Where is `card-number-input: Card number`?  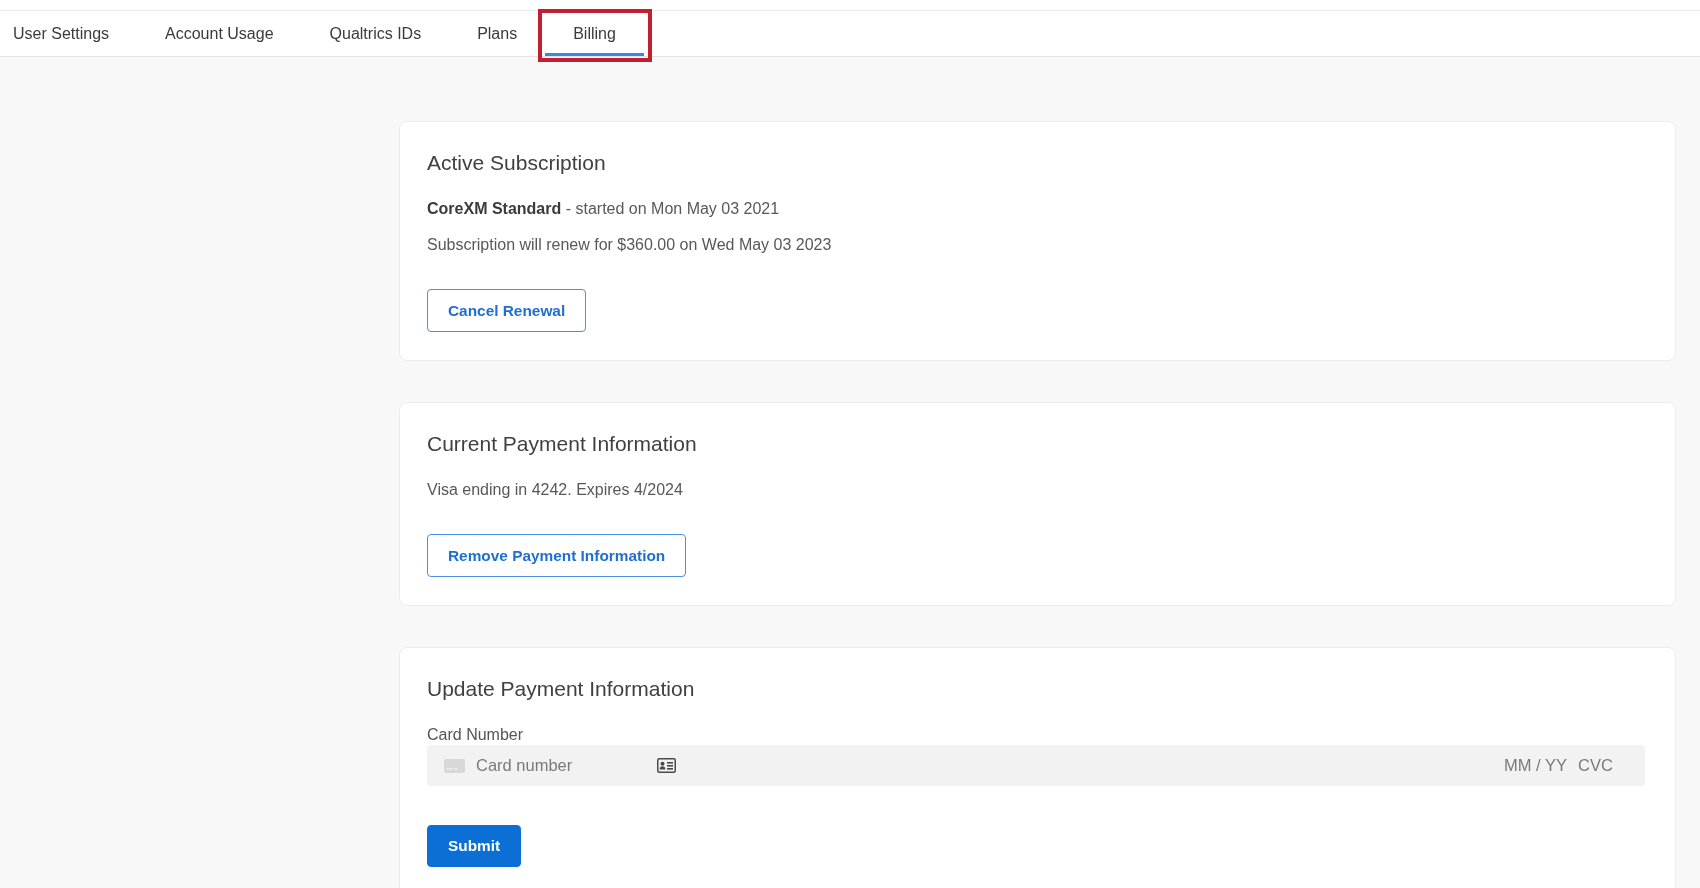
card-number-input: Card number is located at coordinates (551, 765).